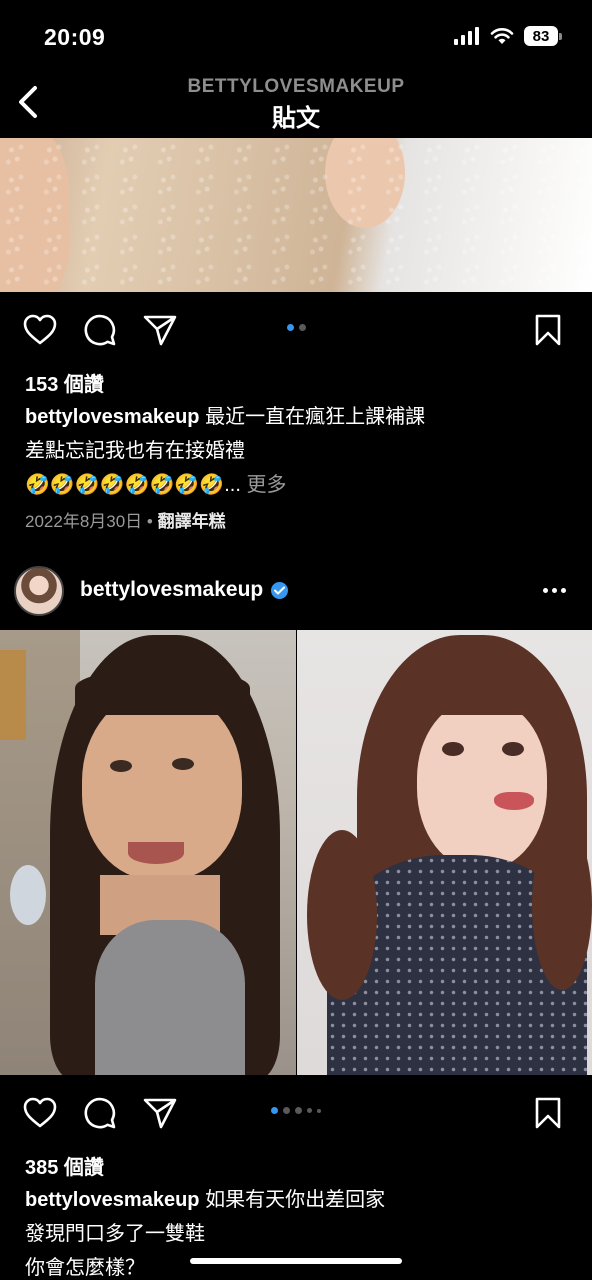  What do you see at coordinates (296, 86) in the screenshot?
I see `header-username: BETTYLOVESMAKEUP` at bounding box center [296, 86].